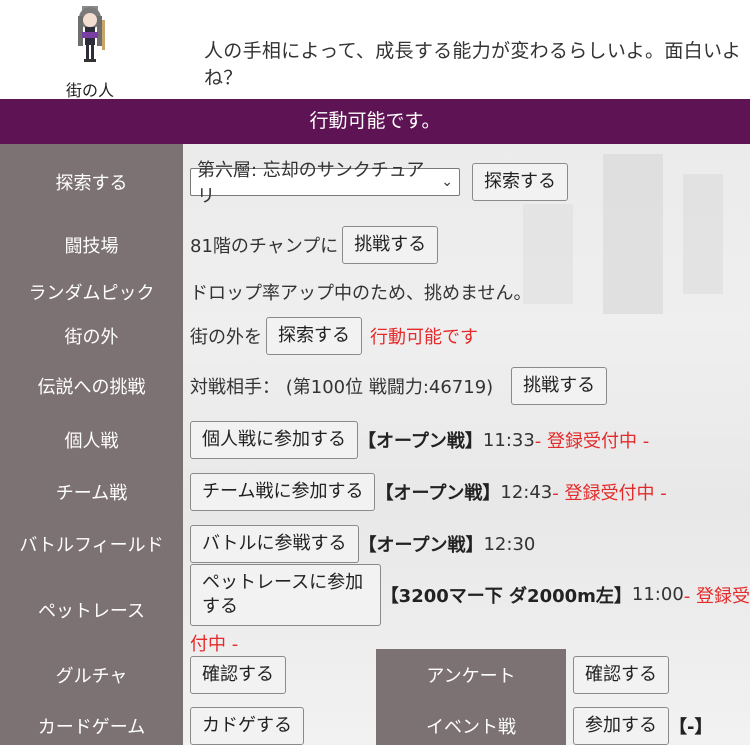 Image resolution: width=750 pixels, height=745 pixels. What do you see at coordinates (390, 245) in the screenshot?
I see `arena-challenge-button: 挑戦する` at bounding box center [390, 245].